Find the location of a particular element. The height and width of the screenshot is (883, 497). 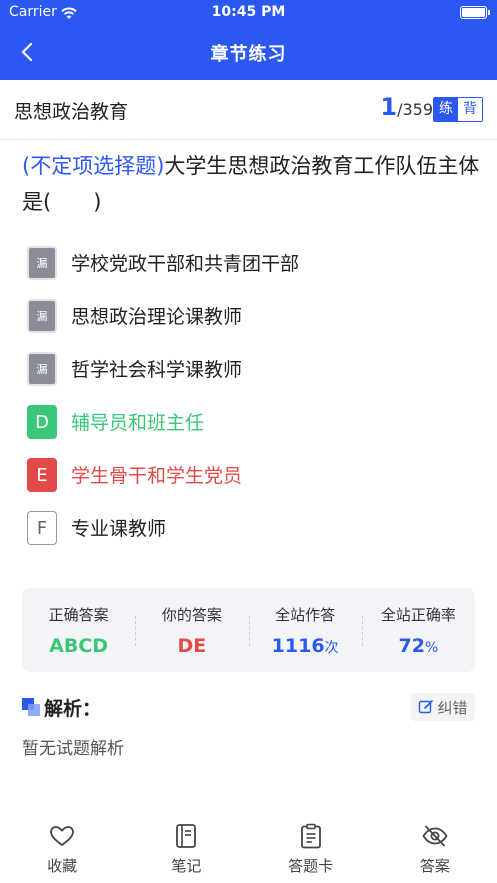

tab-notes: 笔记 is located at coordinates (186, 846).